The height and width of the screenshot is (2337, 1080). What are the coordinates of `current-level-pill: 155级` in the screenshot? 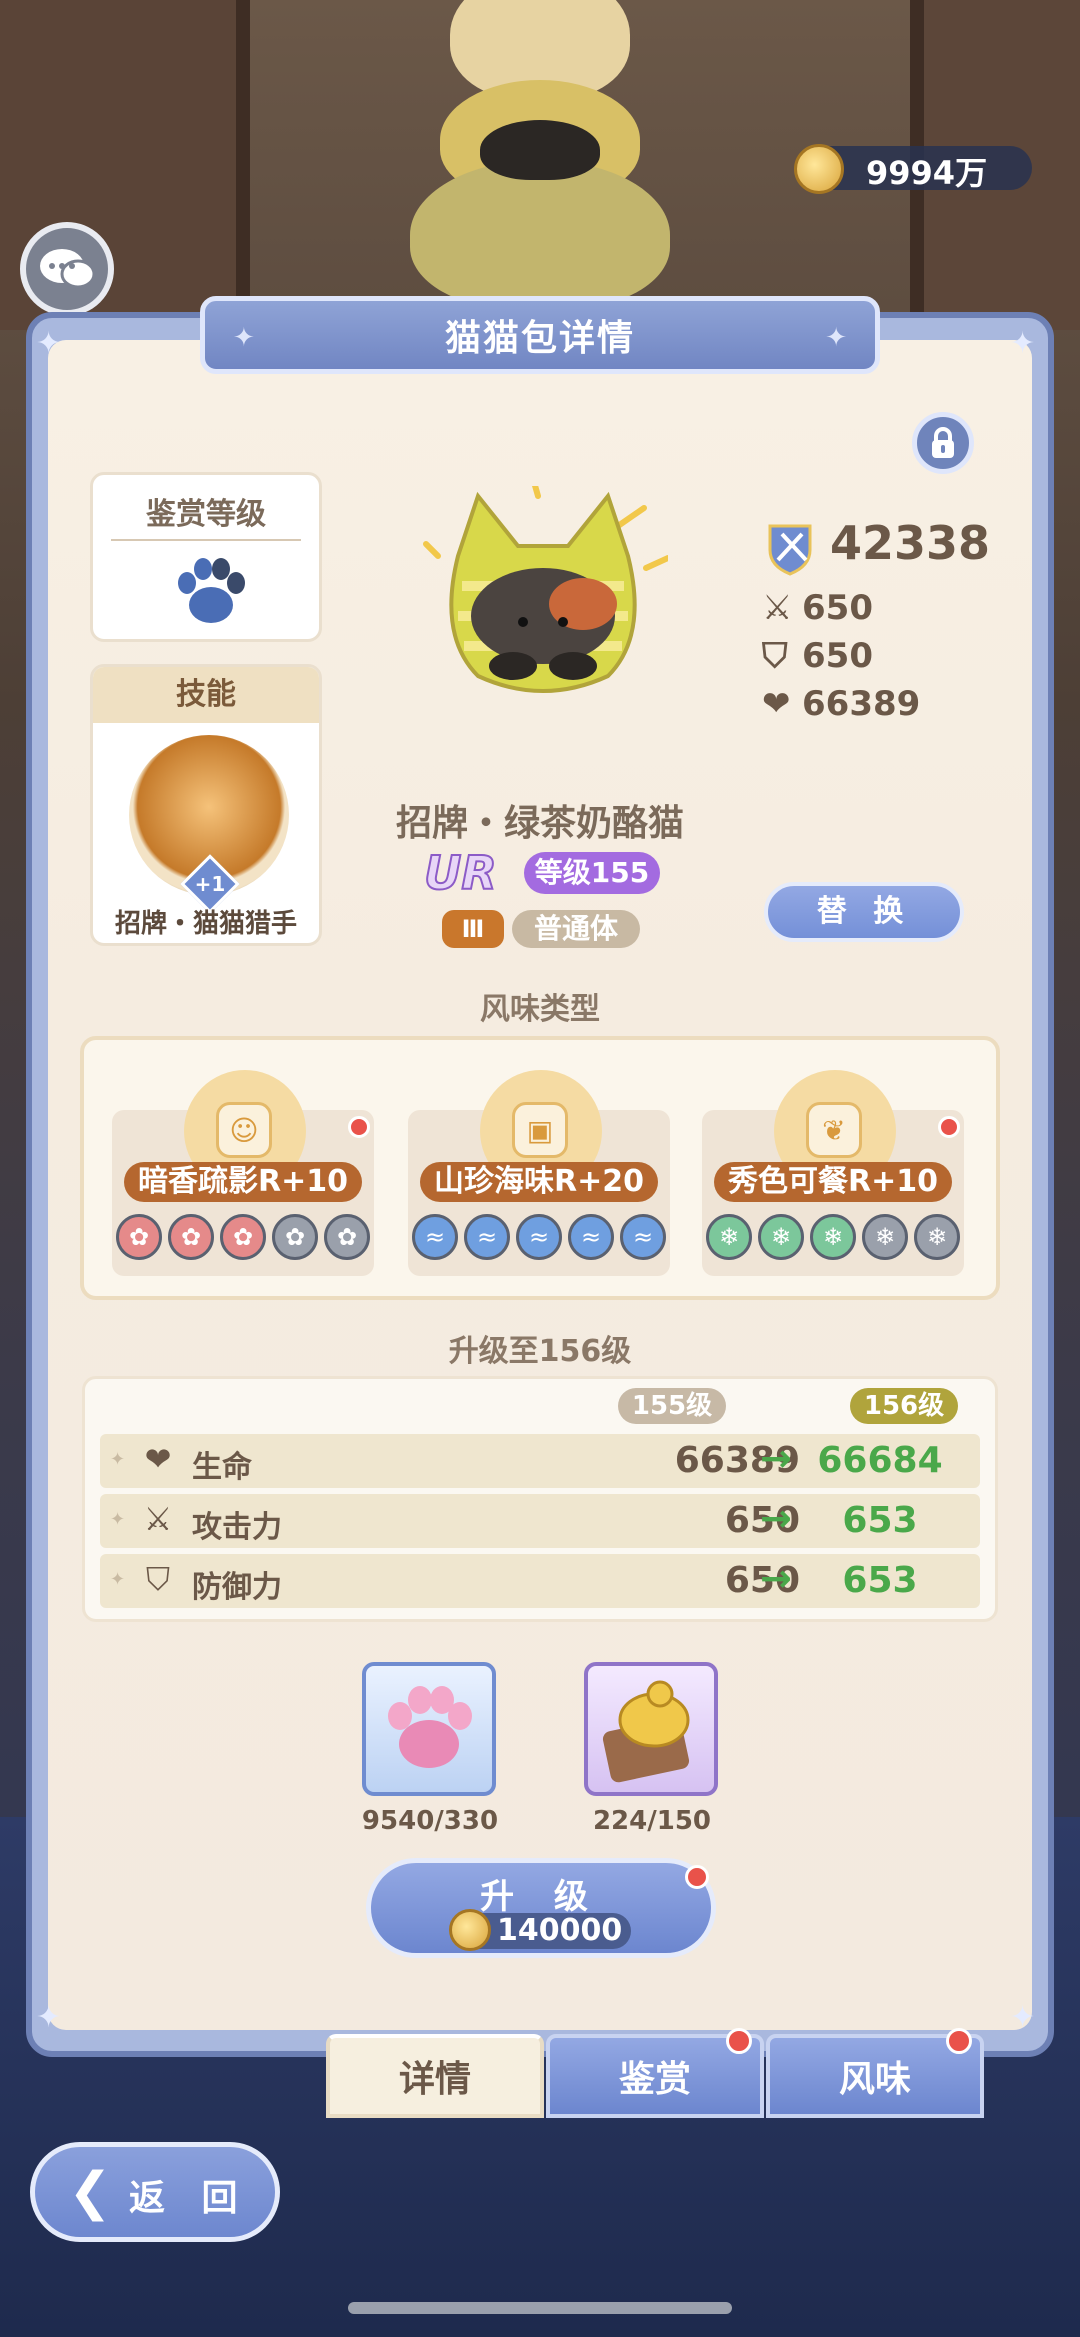 It's located at (672, 1406).